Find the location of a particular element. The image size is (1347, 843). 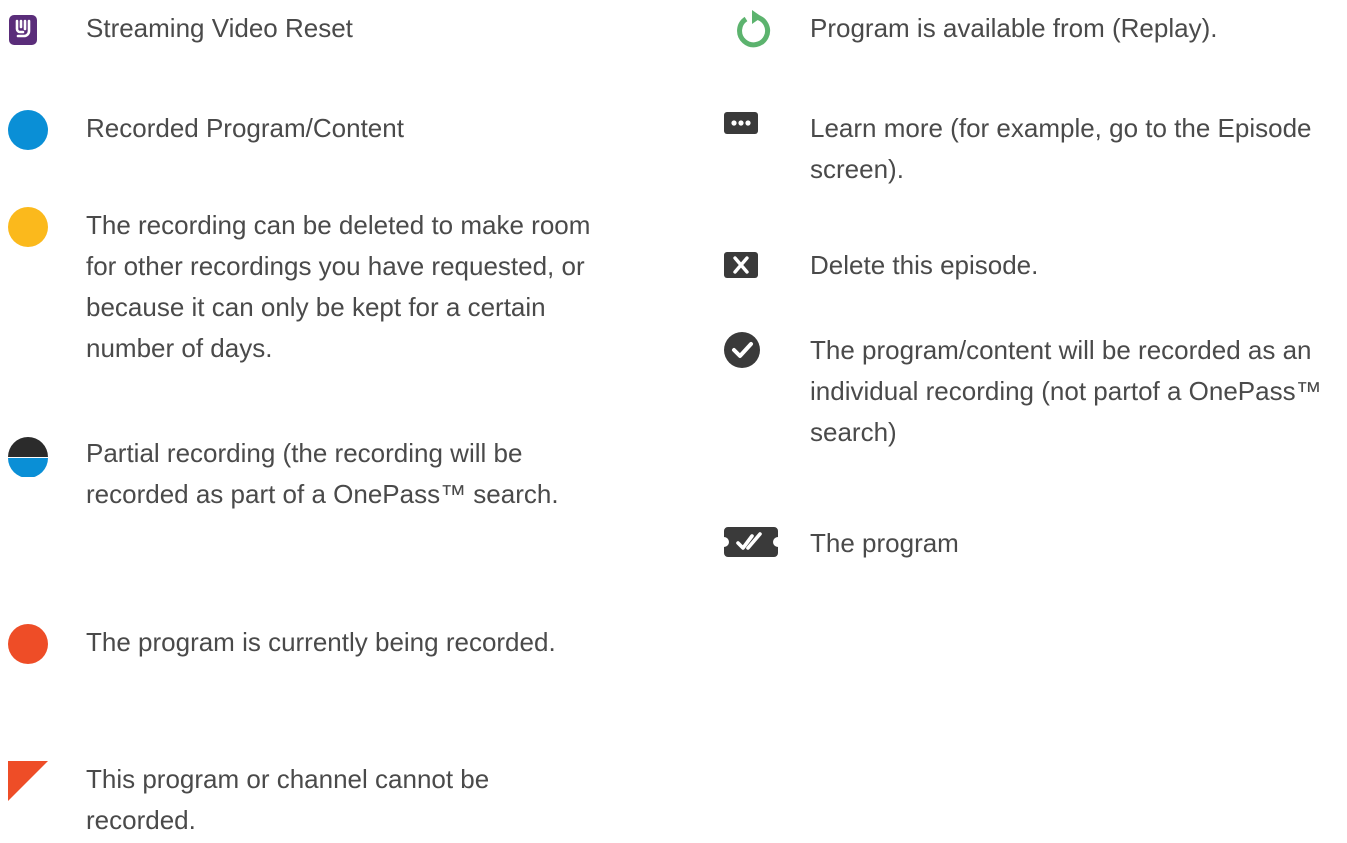

partial-recording-dot-icon is located at coordinates (28, 457).